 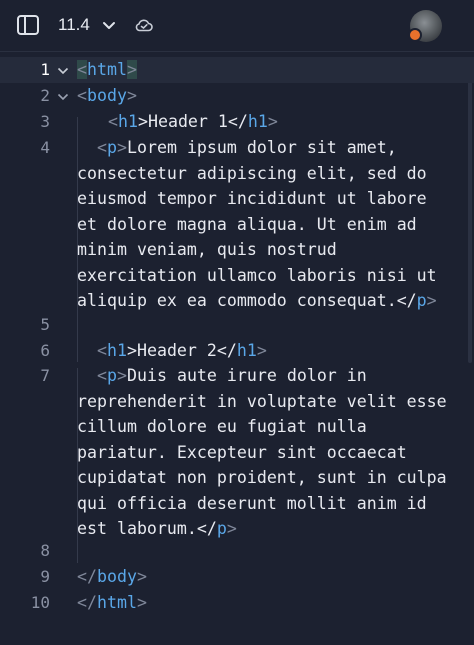 I want to click on code-line-3: 3 <h1>Header 1</h1>, so click(x=237, y=122).